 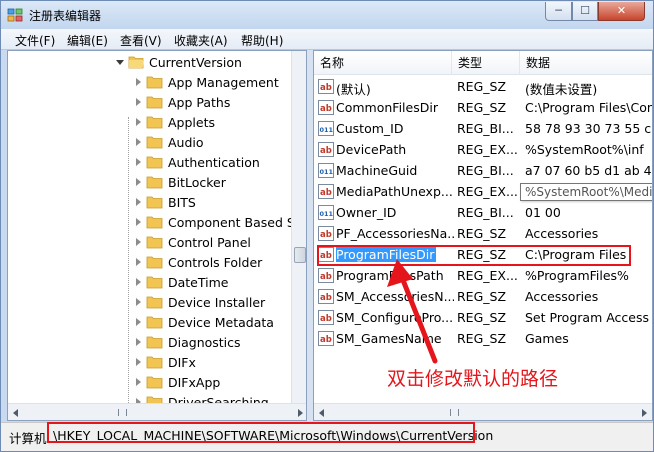 What do you see at coordinates (474, 255) in the screenshot?
I see `highlight-box-programfilesdir` at bounding box center [474, 255].